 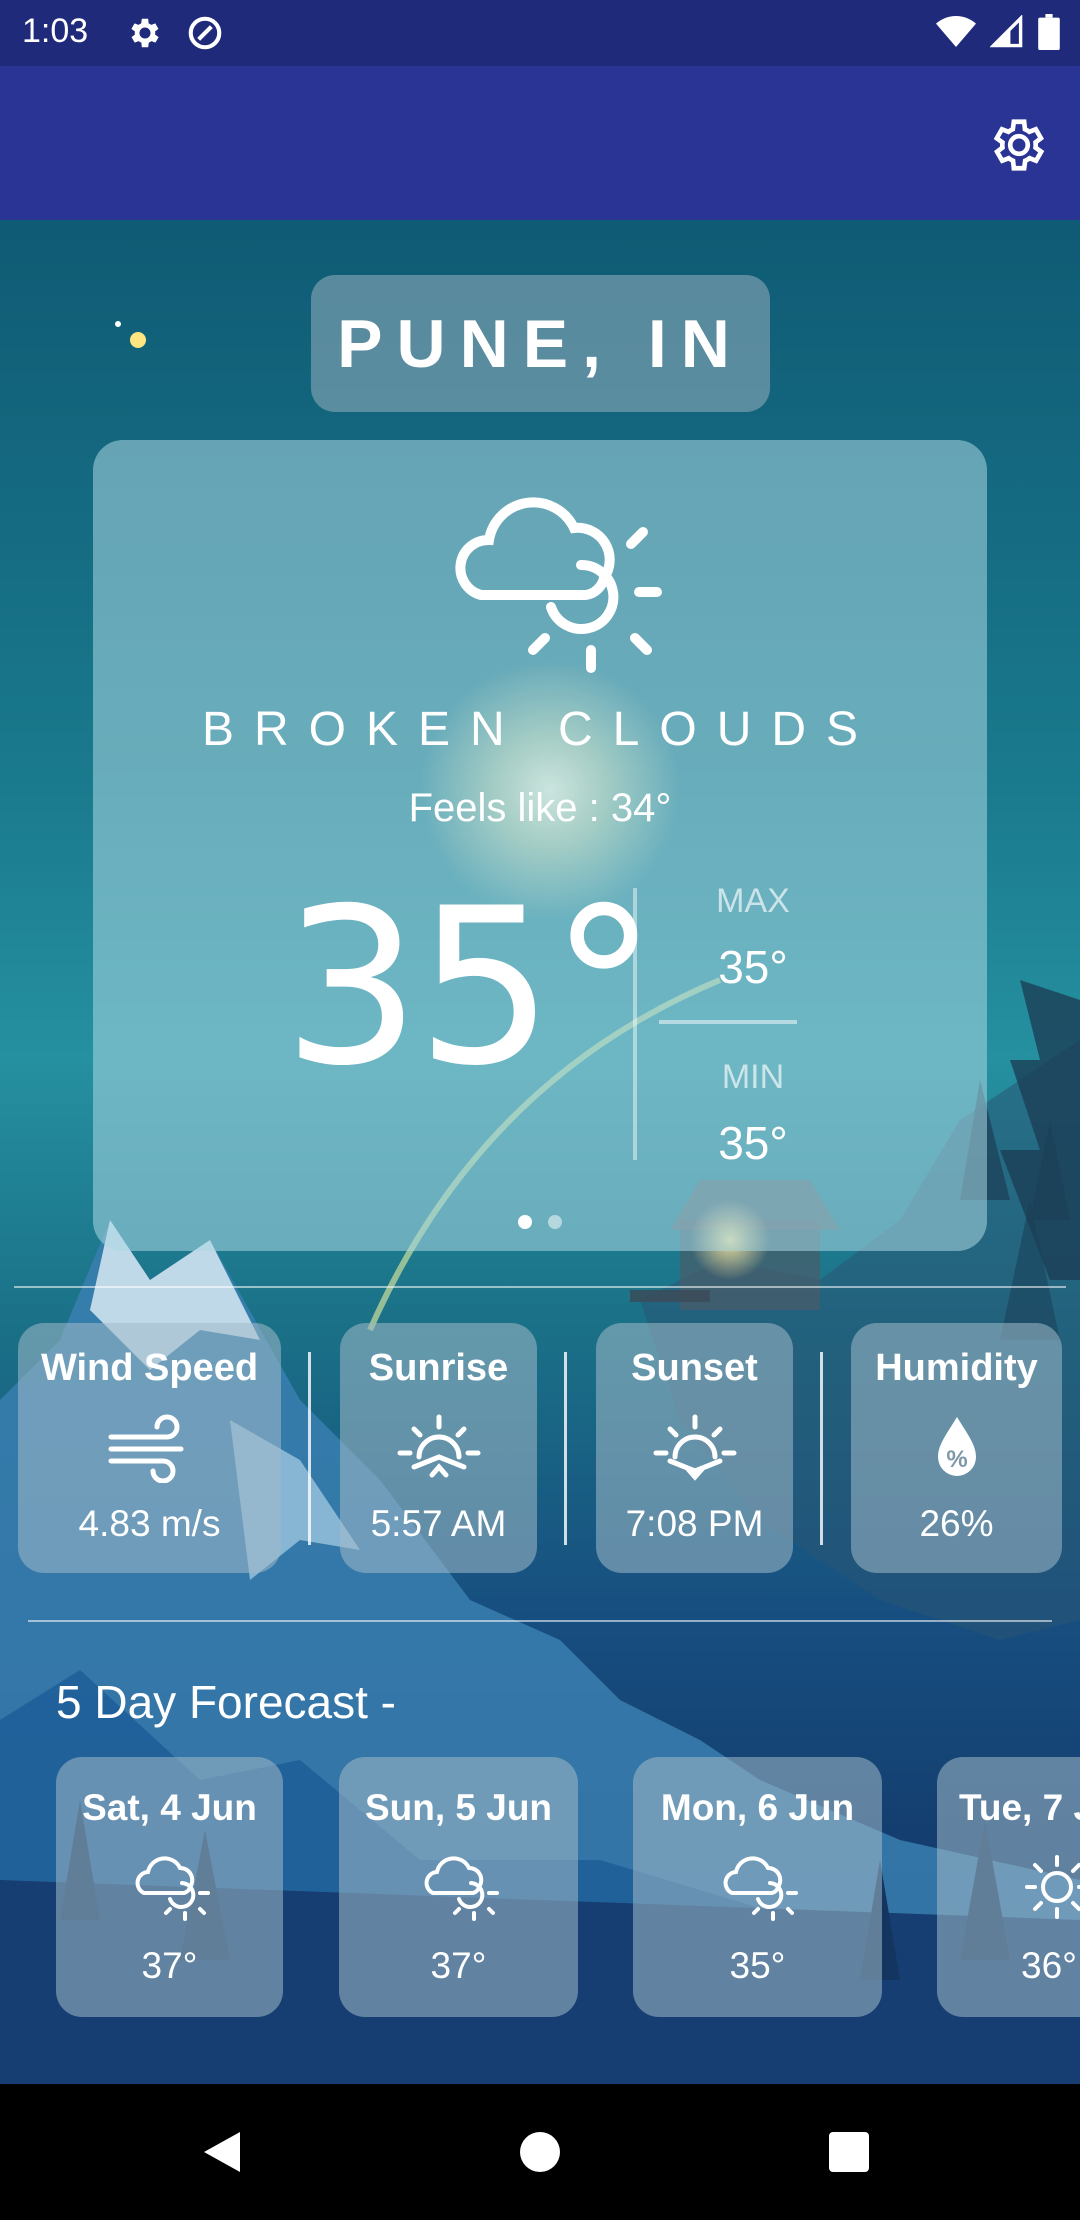 I want to click on sunset-icon, so click(x=694, y=1447).